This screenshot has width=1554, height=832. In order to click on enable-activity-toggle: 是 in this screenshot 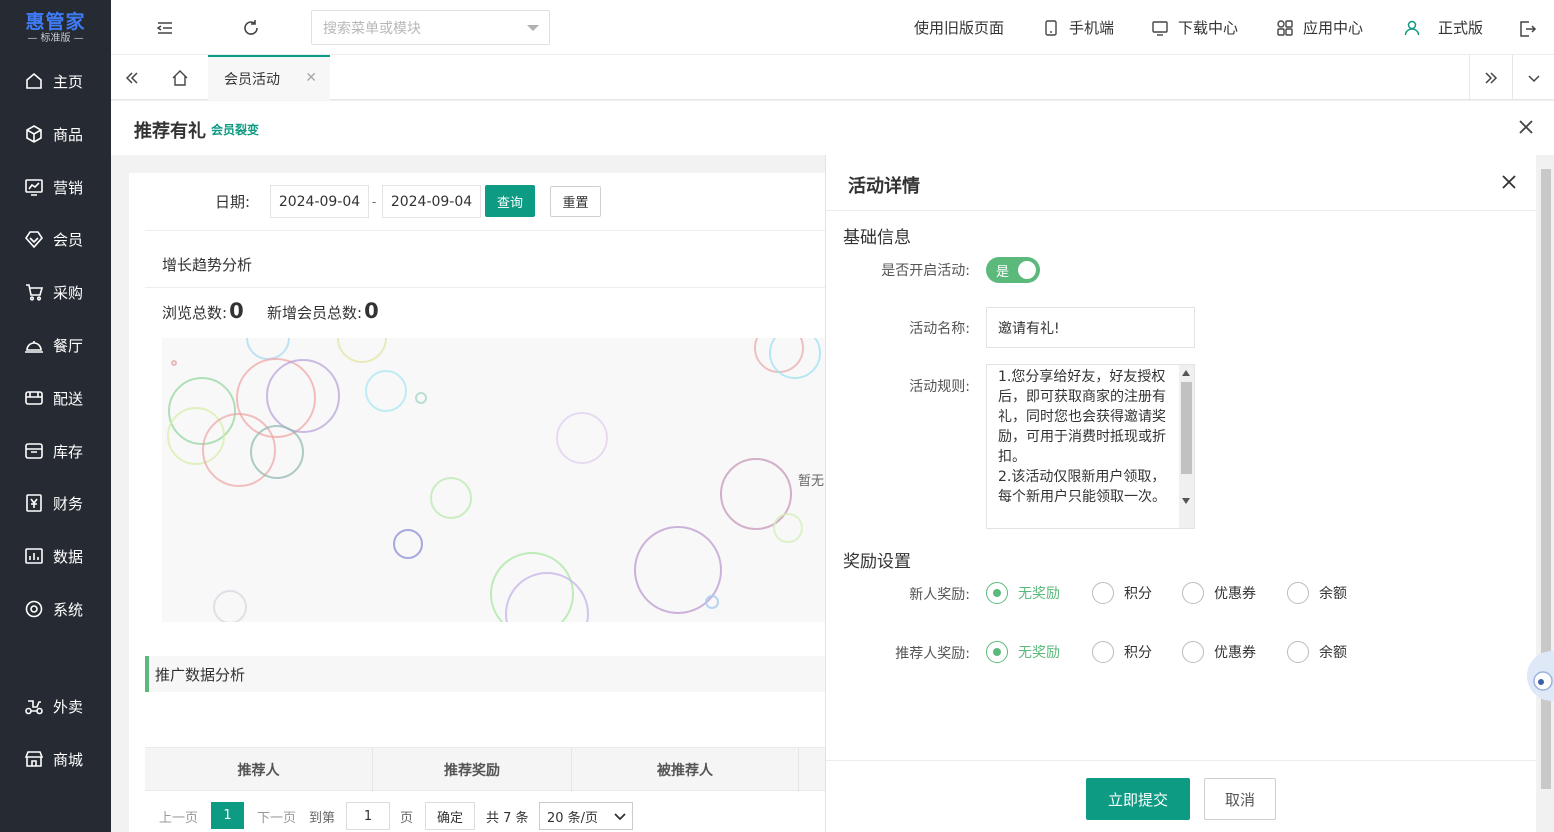, I will do `click(1013, 270)`.